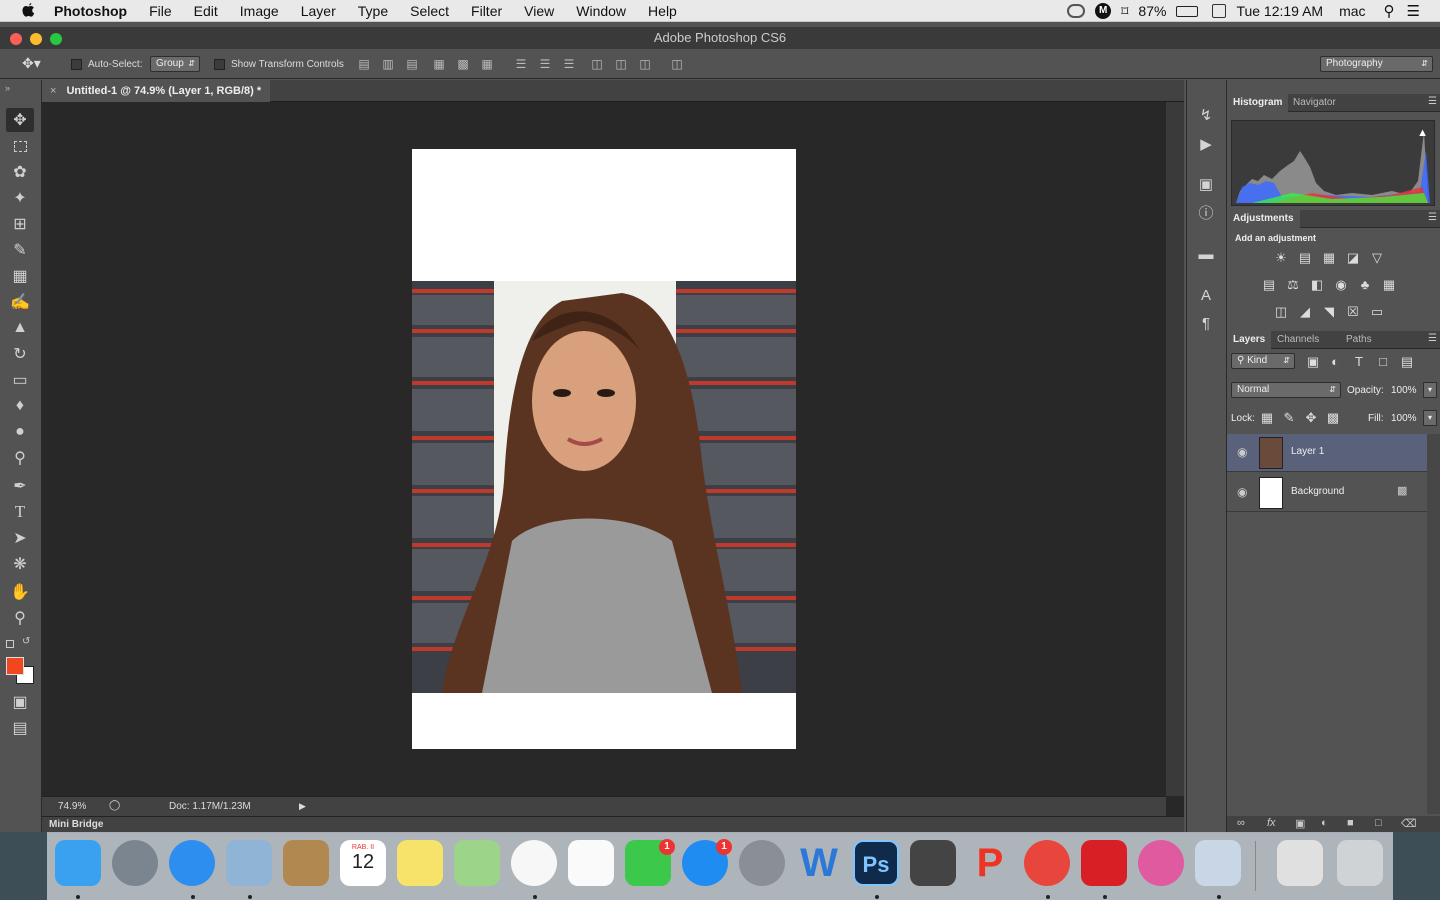 Image resolution: width=1440 pixels, height=900 pixels. I want to click on maps-icon, so click(477, 863).